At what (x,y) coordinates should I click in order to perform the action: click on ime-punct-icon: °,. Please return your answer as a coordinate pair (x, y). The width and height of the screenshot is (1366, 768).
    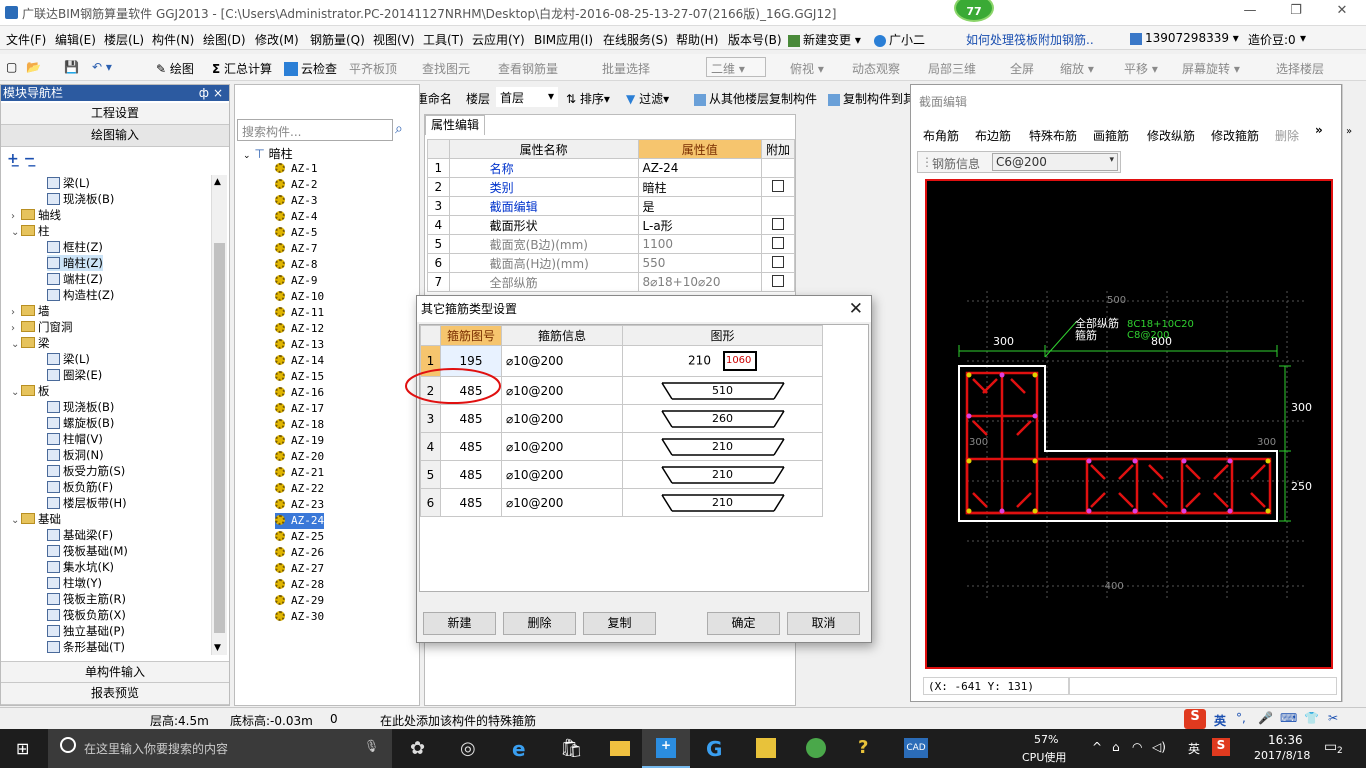
    Looking at the image, I should click on (1241, 718).